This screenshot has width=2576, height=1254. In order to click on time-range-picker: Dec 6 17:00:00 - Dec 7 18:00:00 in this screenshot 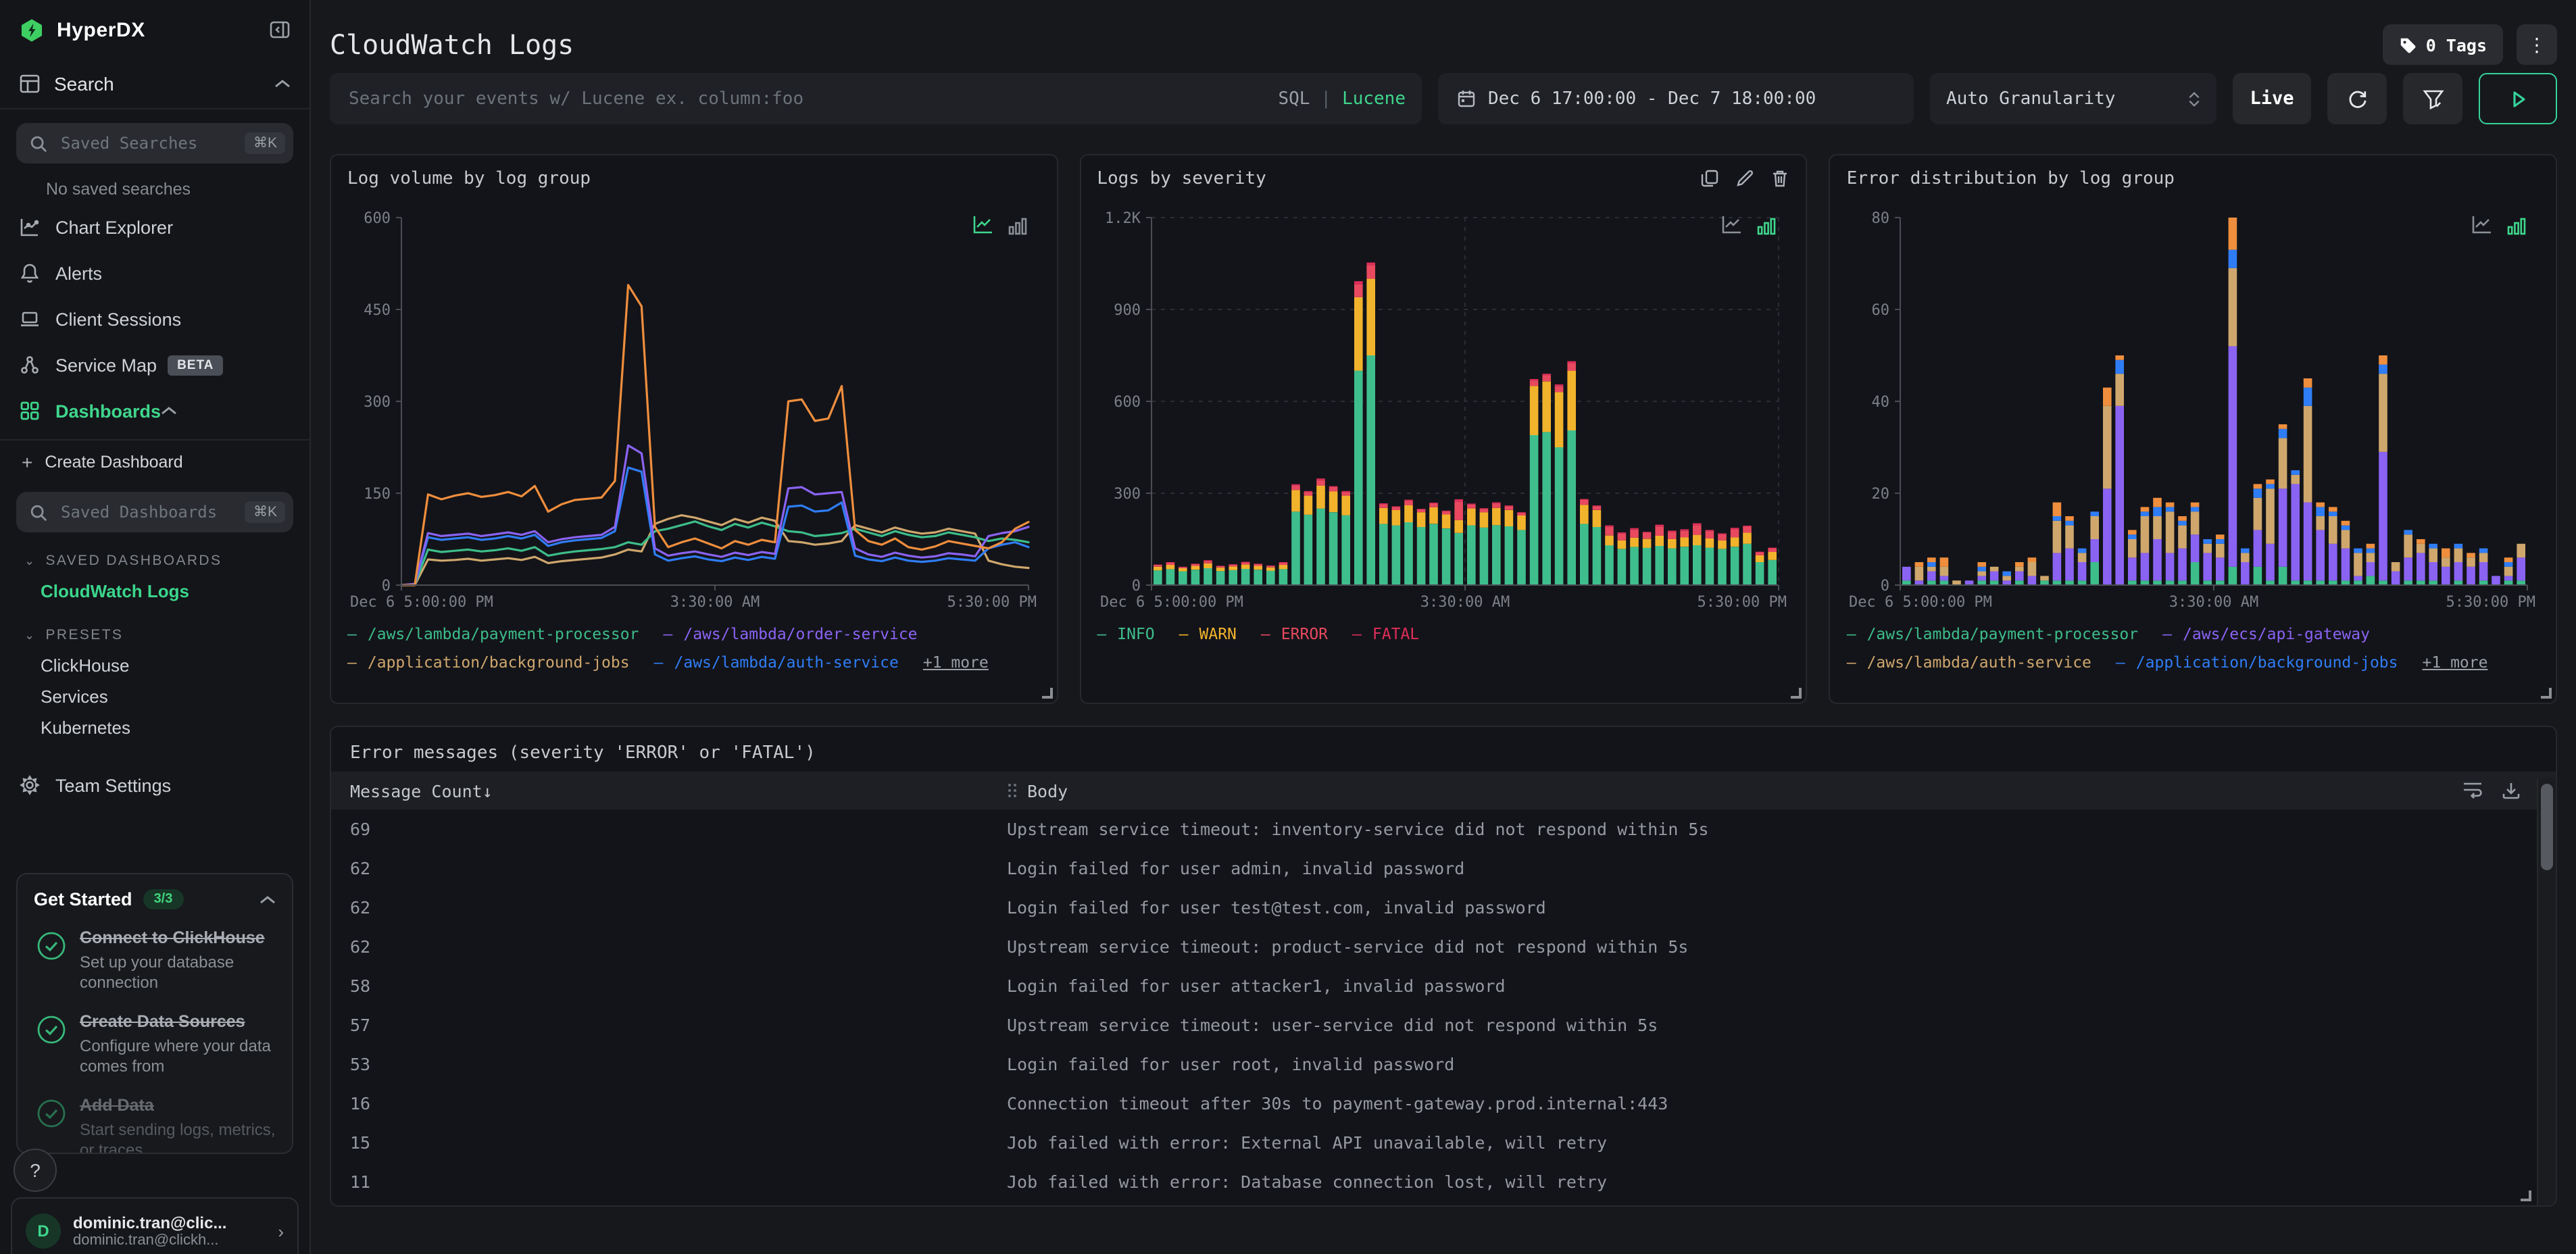, I will do `click(1676, 99)`.